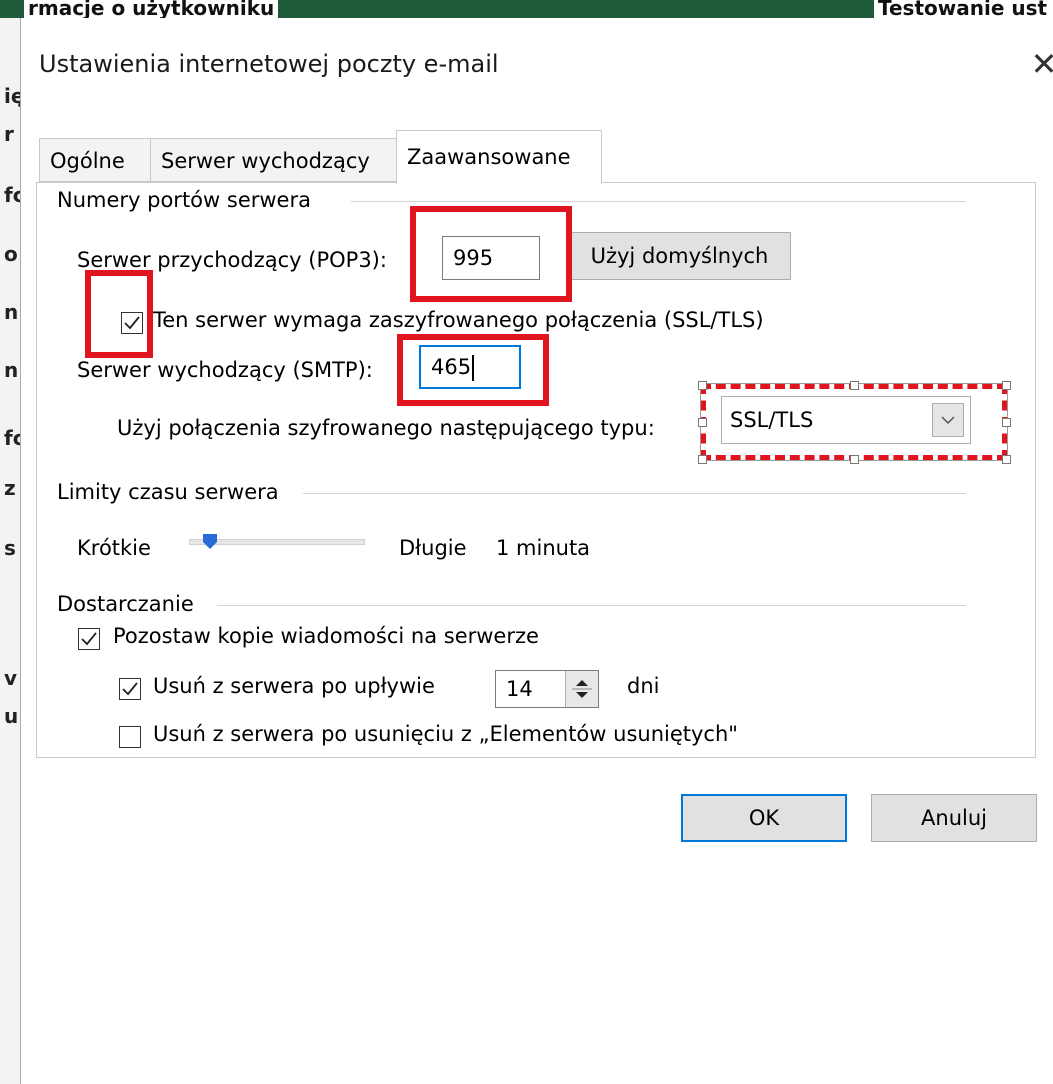 The height and width of the screenshot is (1084, 1053). I want to click on timeout-slider-thumb, so click(210, 542).